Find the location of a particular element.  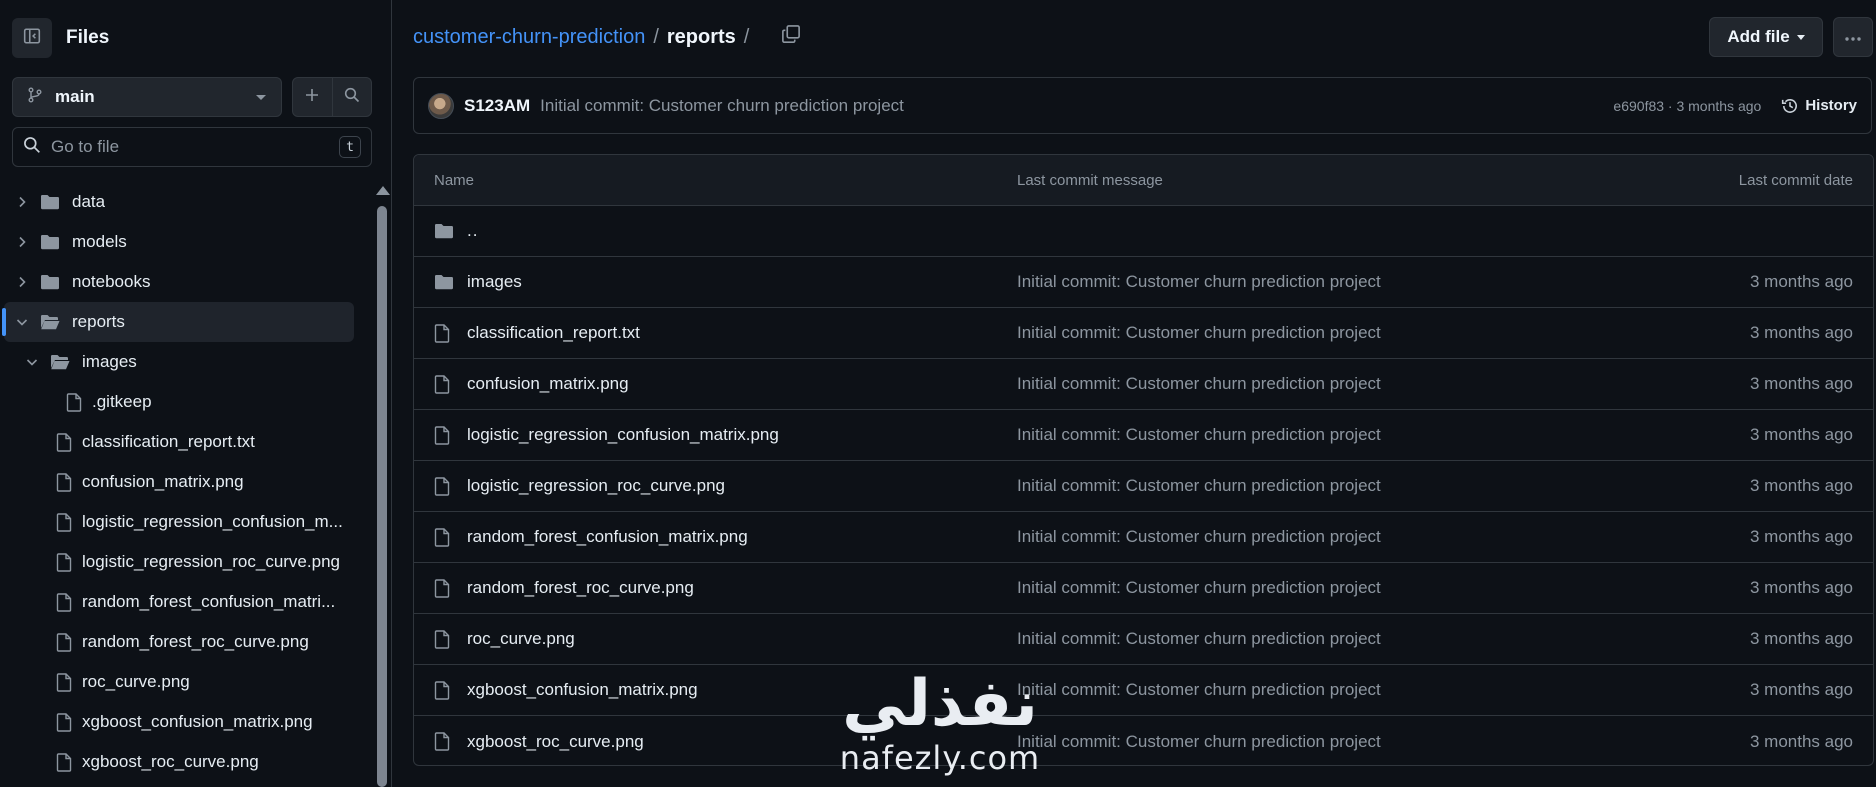

commit-meta: e690f83 · 3 months ago is located at coordinates (1687, 106).